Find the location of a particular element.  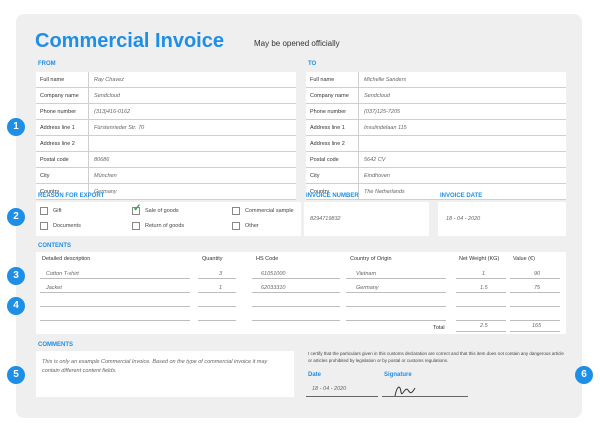

other-label: Other is located at coordinates (252, 226).